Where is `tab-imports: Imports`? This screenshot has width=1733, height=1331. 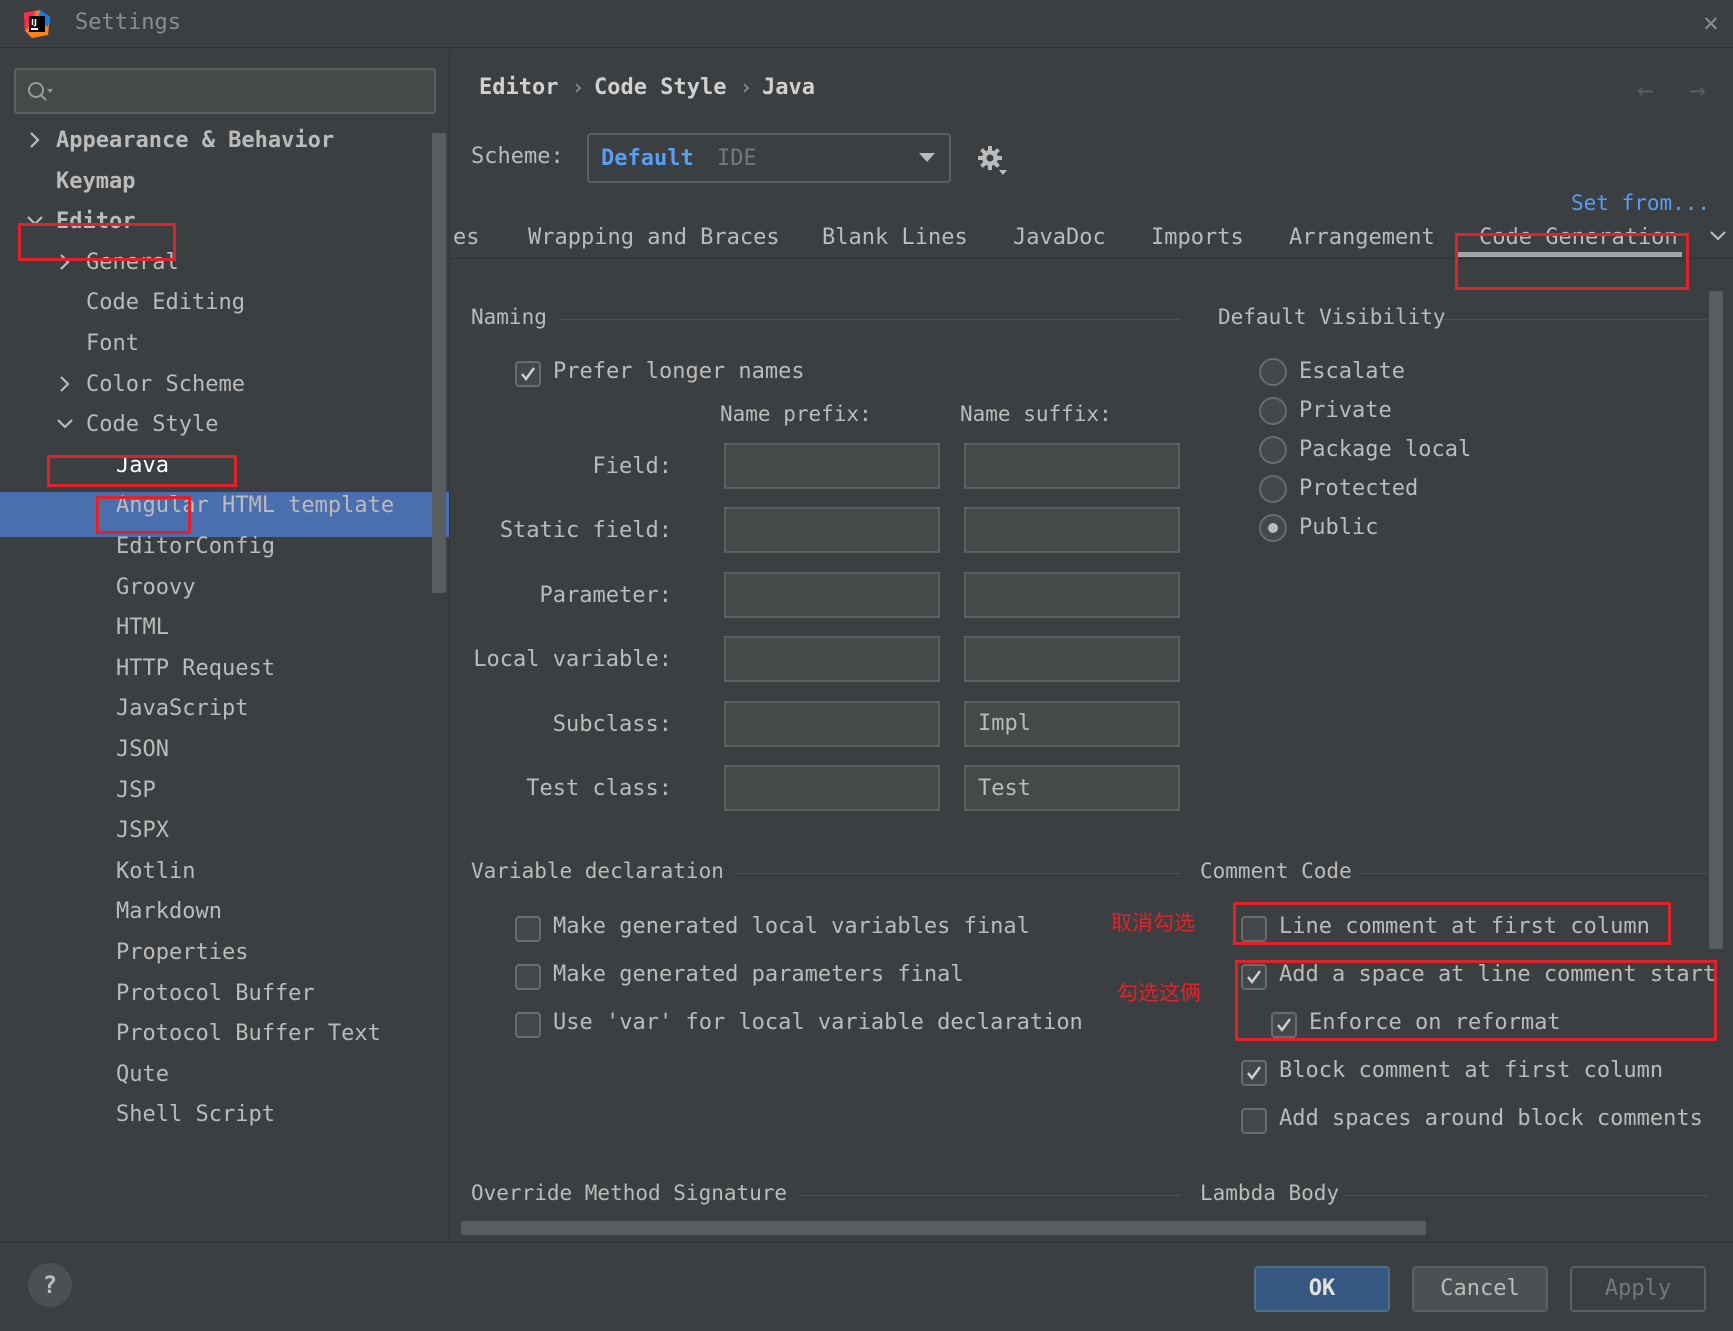 tab-imports: Imports is located at coordinates (1197, 237).